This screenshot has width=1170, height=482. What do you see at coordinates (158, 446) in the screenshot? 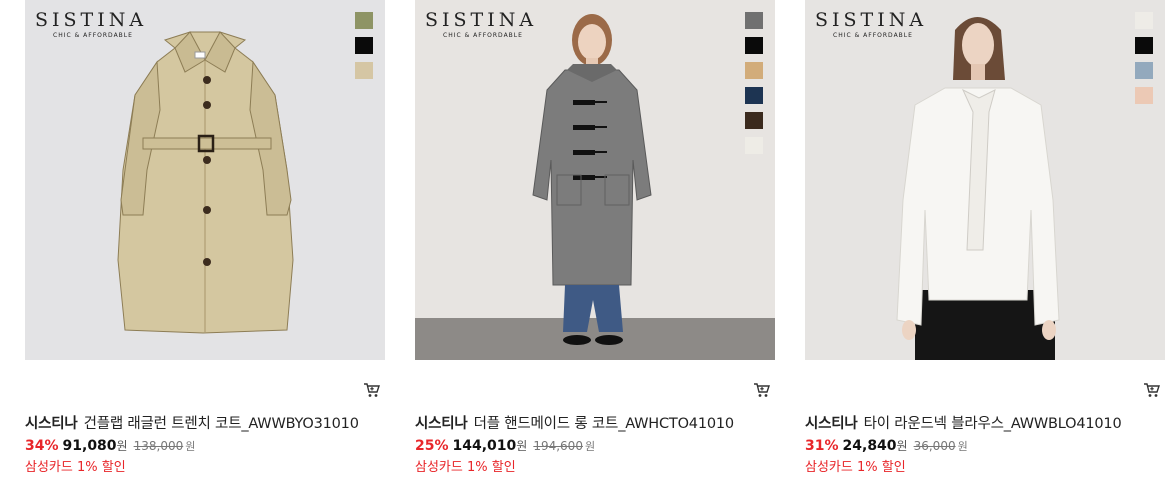
I see `original-price: 138,000` at bounding box center [158, 446].